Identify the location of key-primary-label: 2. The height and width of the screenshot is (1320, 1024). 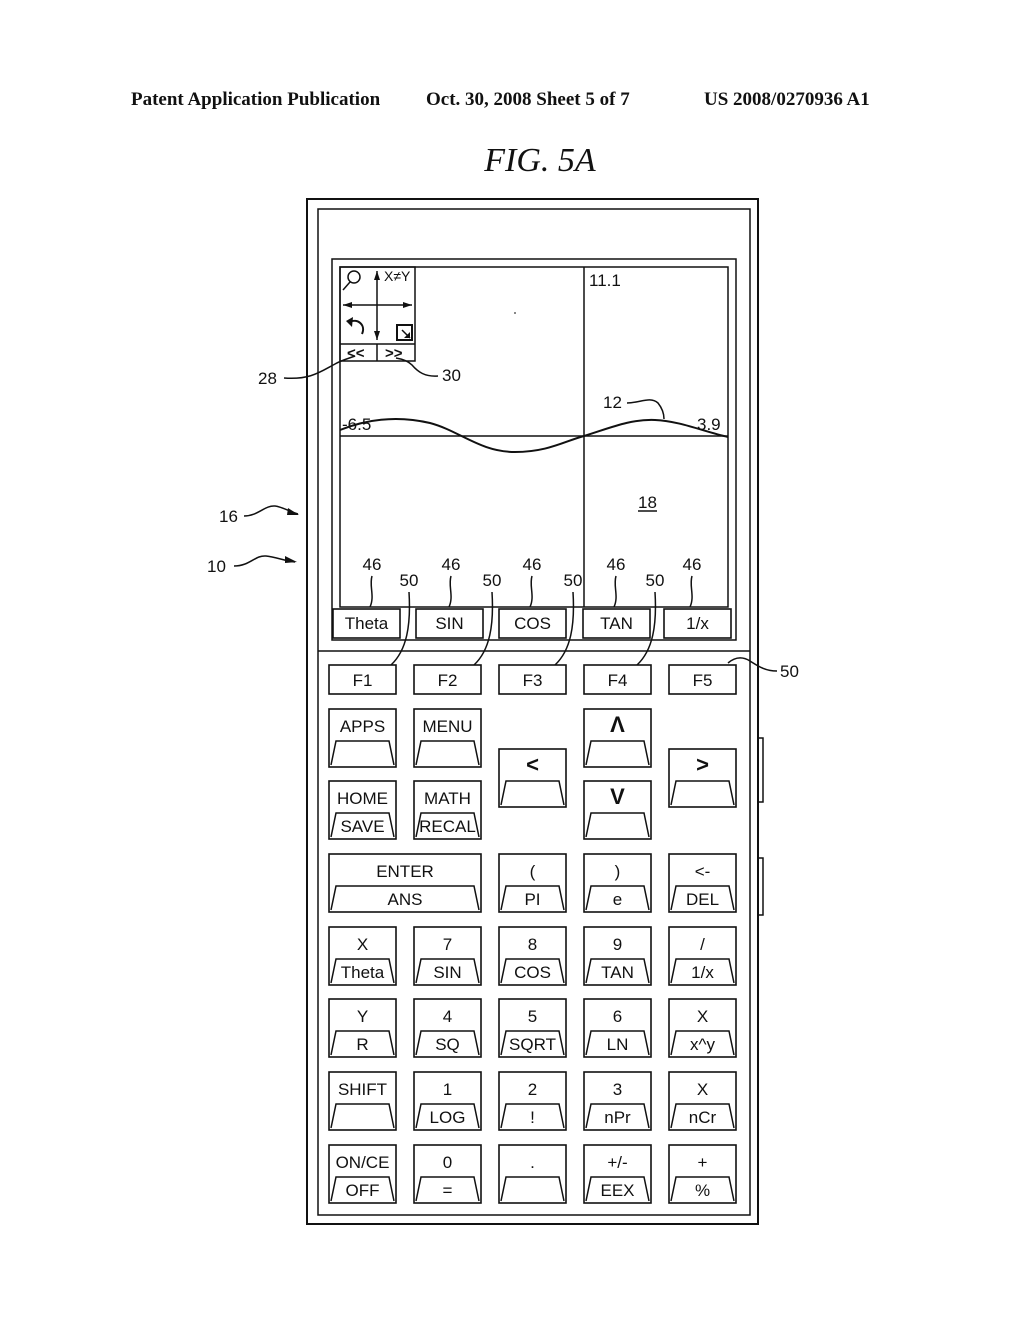
(532, 1089).